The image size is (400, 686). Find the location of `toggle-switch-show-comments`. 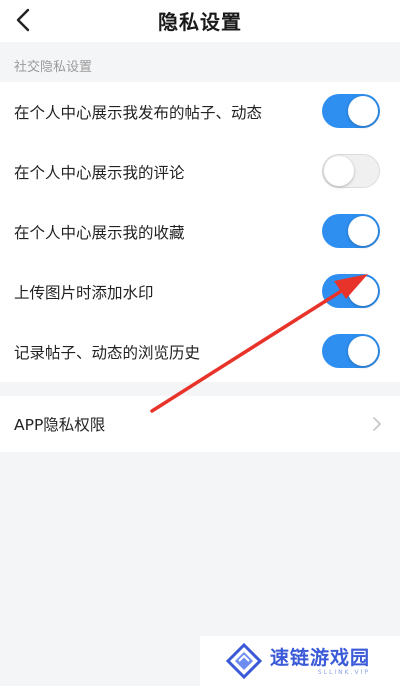

toggle-switch-show-comments is located at coordinates (351, 171).